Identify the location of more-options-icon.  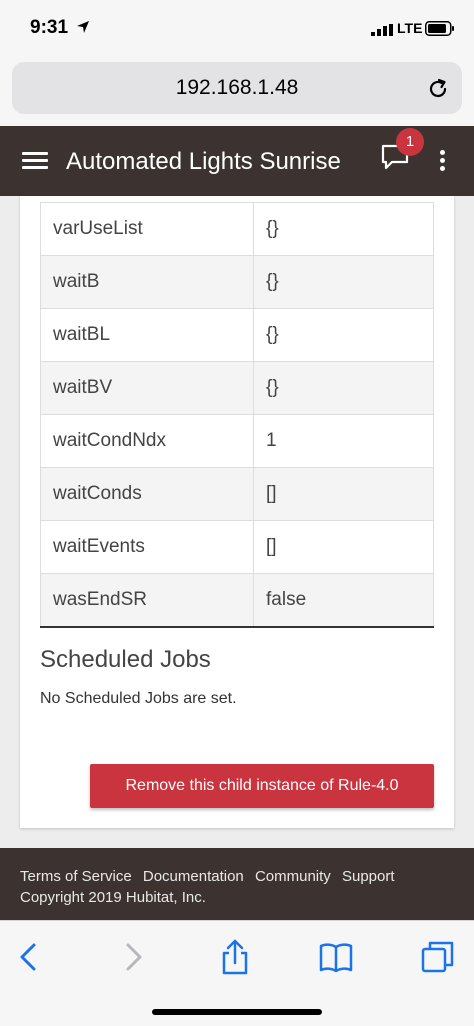
(442, 162).